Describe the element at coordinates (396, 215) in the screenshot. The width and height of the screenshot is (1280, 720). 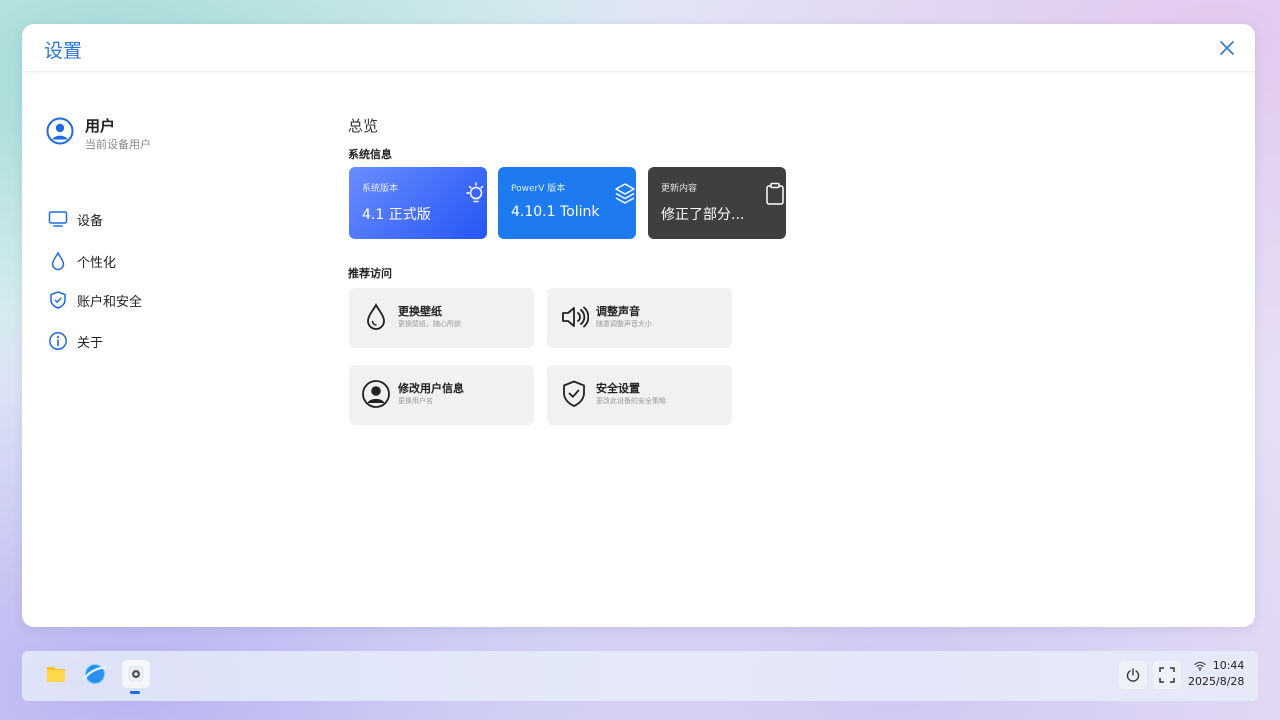
I see `card-value: 4.1 正式版` at that location.